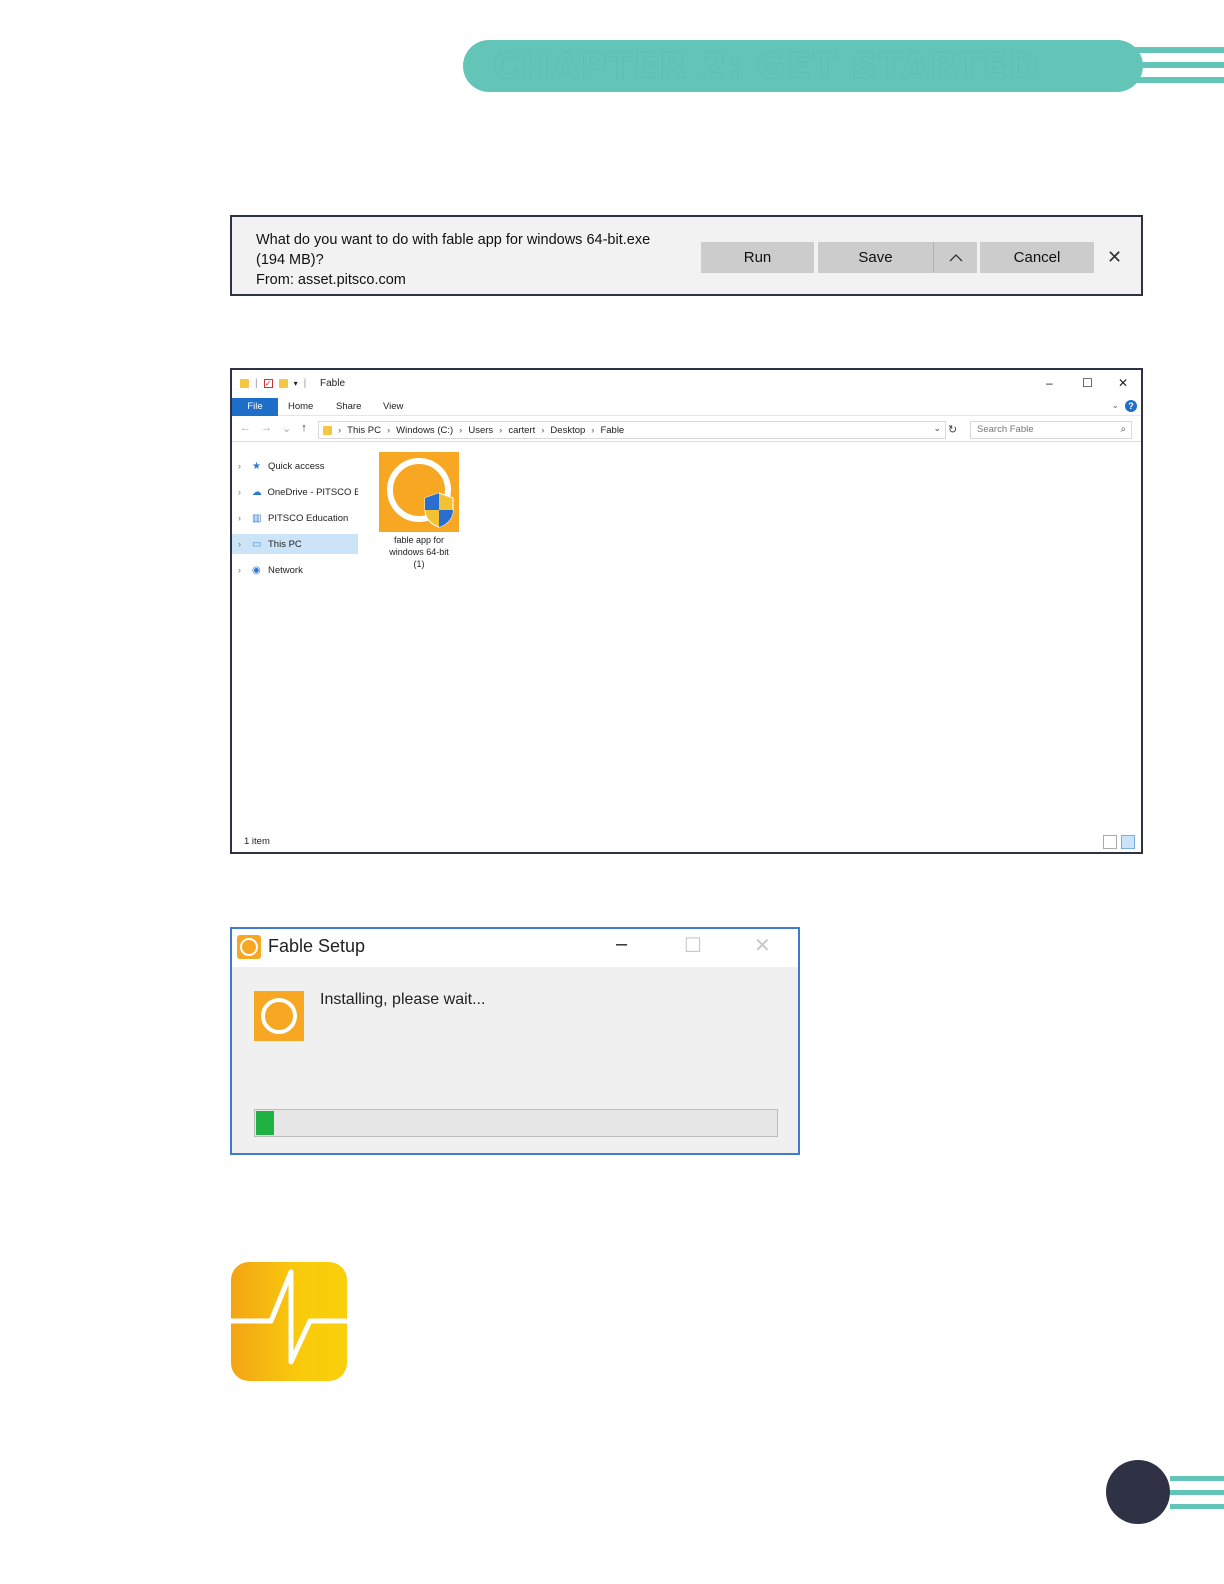 The image size is (1224, 1584). Describe the element at coordinates (937, 428) in the screenshot. I see `chevron-down-icon: ⌄` at that location.